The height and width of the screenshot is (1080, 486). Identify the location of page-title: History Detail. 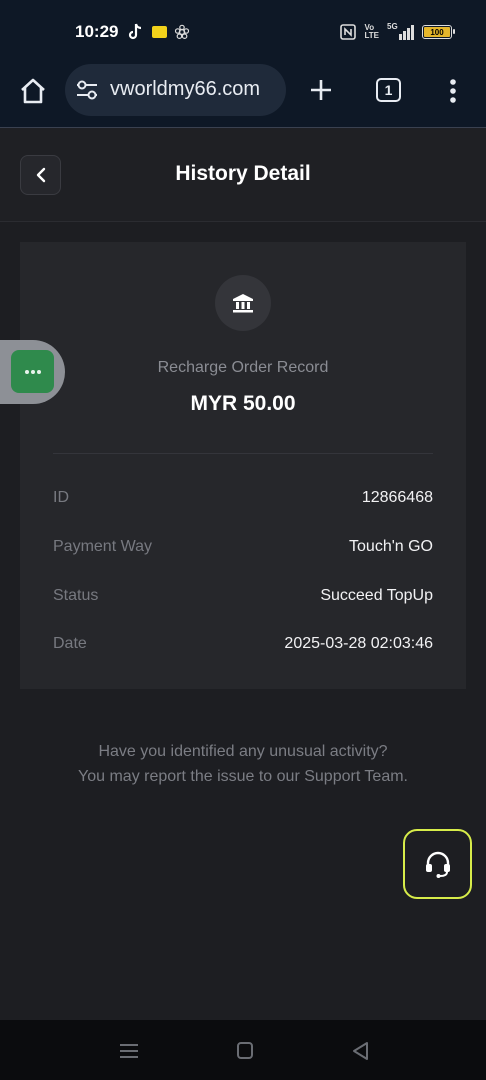
(243, 173).